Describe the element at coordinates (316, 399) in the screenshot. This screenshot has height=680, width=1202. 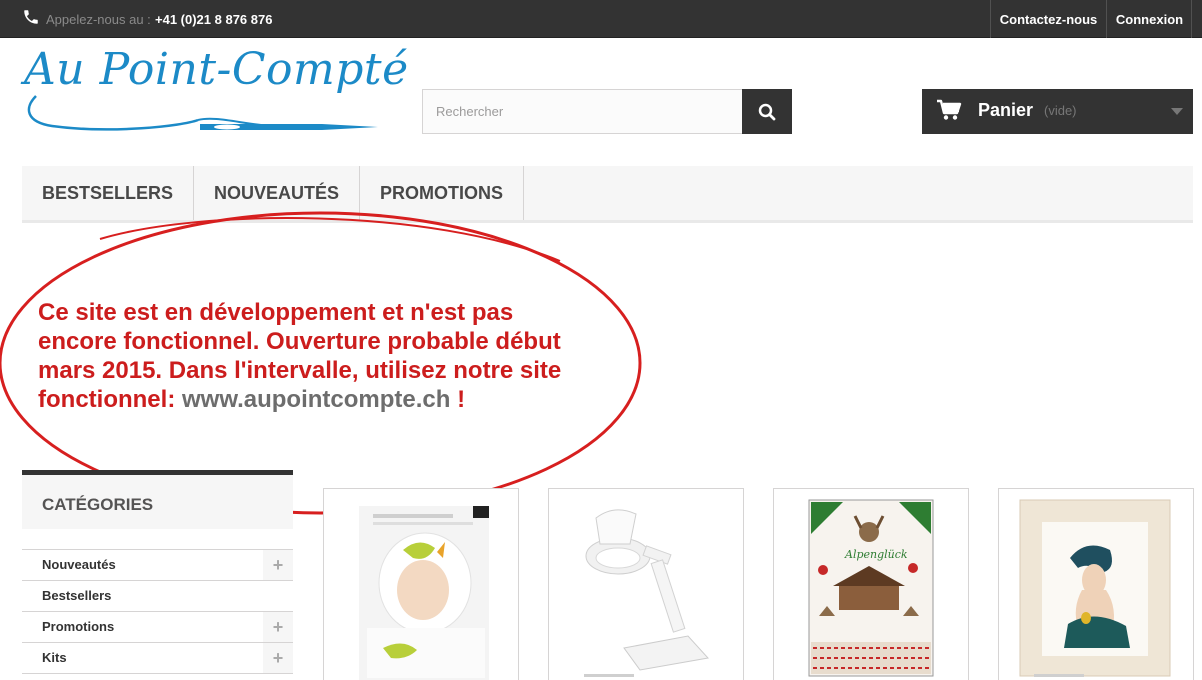
I see `notice-link: www.aupointcompte.ch` at that location.